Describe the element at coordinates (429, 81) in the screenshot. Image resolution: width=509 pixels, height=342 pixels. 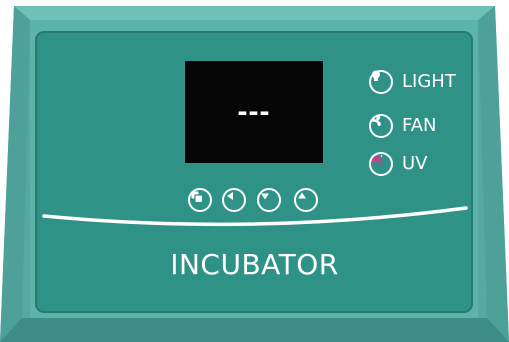
I see `indicator-light-label: LIGHT` at that location.